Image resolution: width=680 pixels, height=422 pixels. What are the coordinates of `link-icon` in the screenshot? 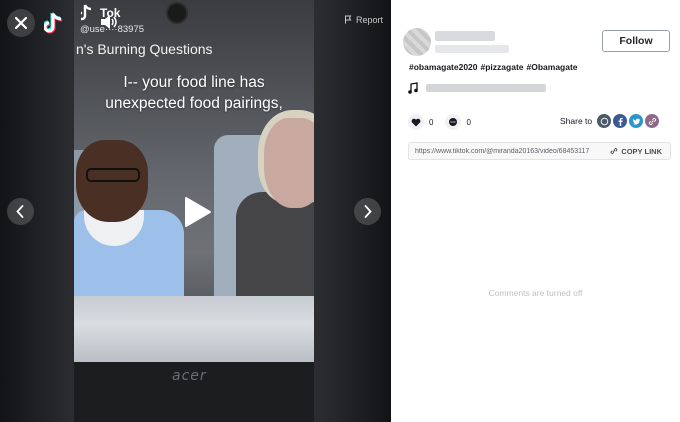 It's located at (652, 121).